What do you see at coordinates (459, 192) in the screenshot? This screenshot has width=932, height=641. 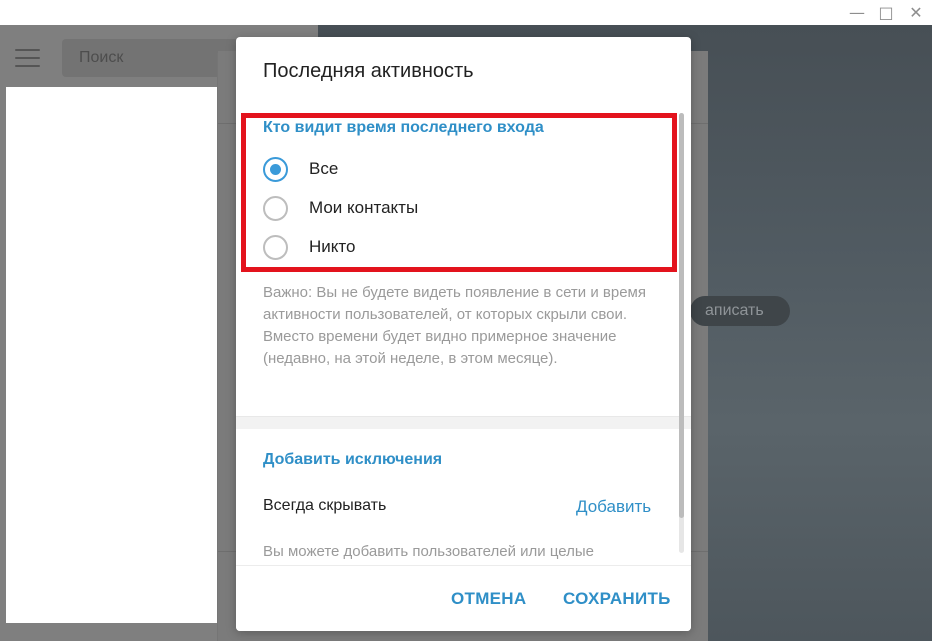 I see `highlight-frame` at bounding box center [459, 192].